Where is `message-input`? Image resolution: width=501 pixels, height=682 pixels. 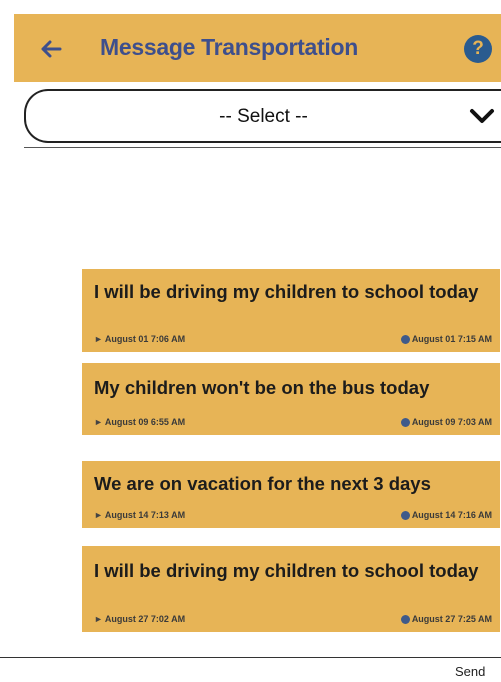 message-input is located at coordinates (220, 670).